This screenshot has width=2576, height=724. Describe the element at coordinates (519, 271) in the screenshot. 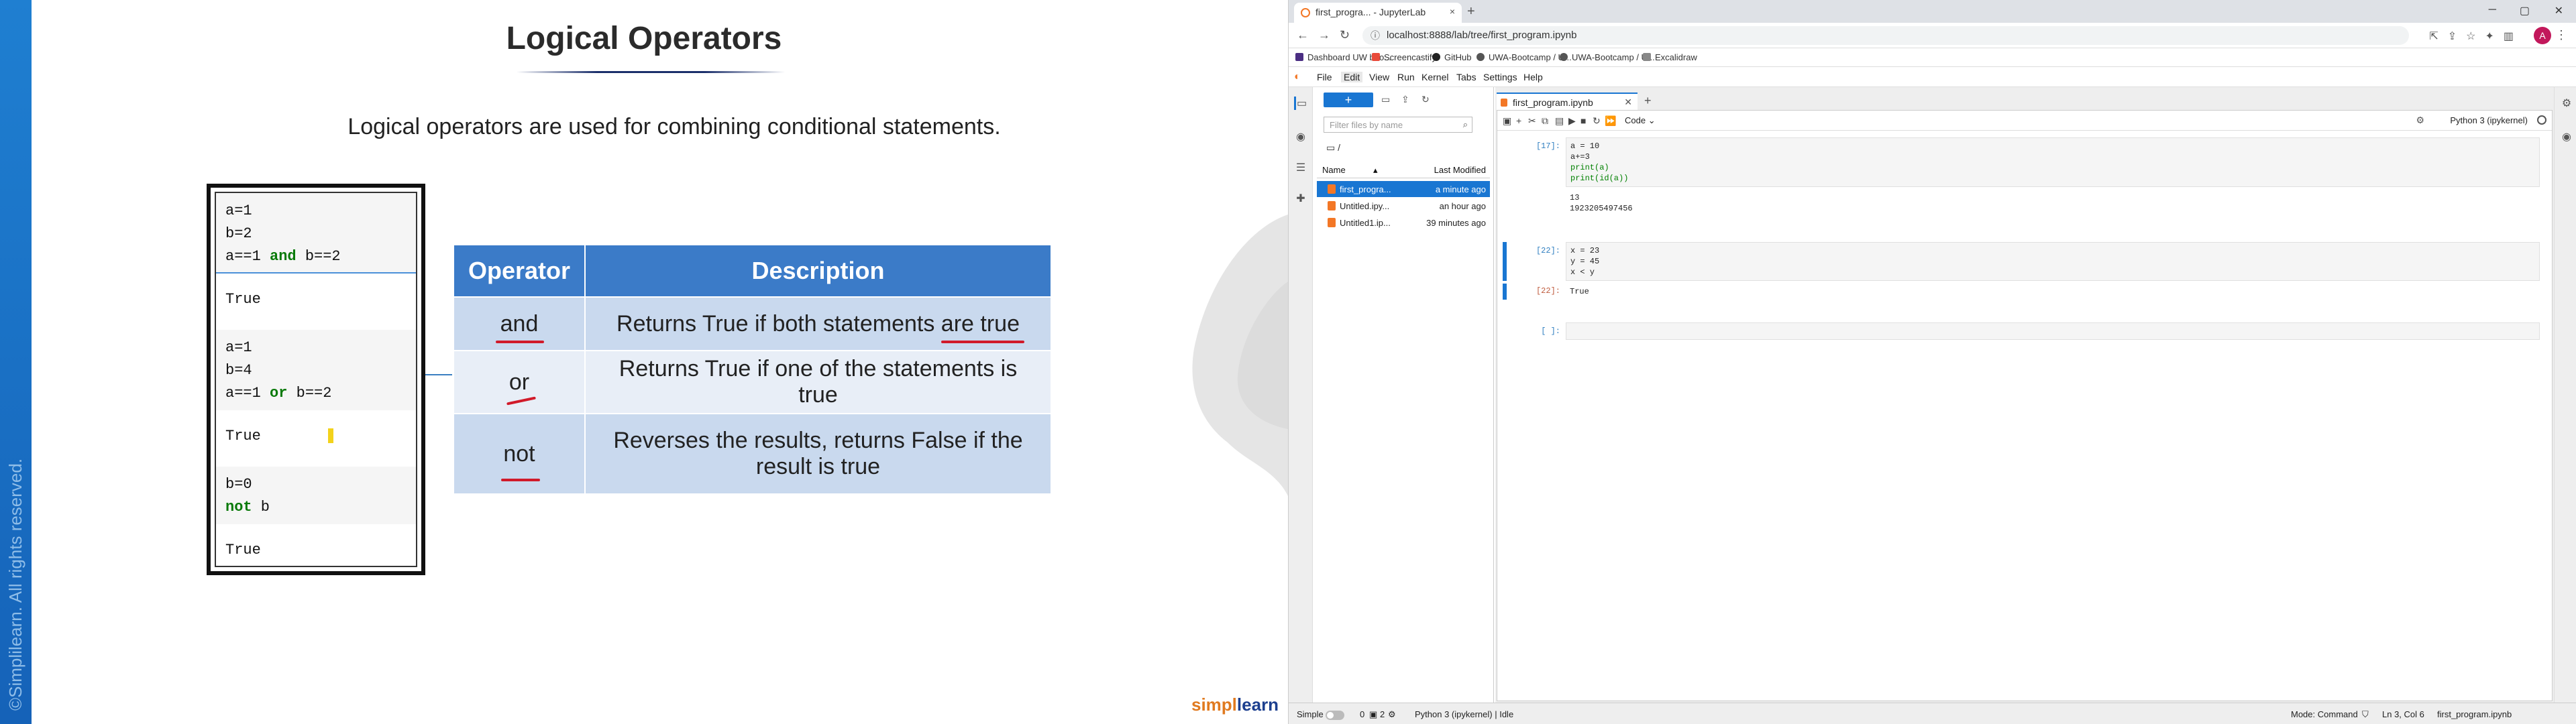

I see `header-operator: Operator` at that location.